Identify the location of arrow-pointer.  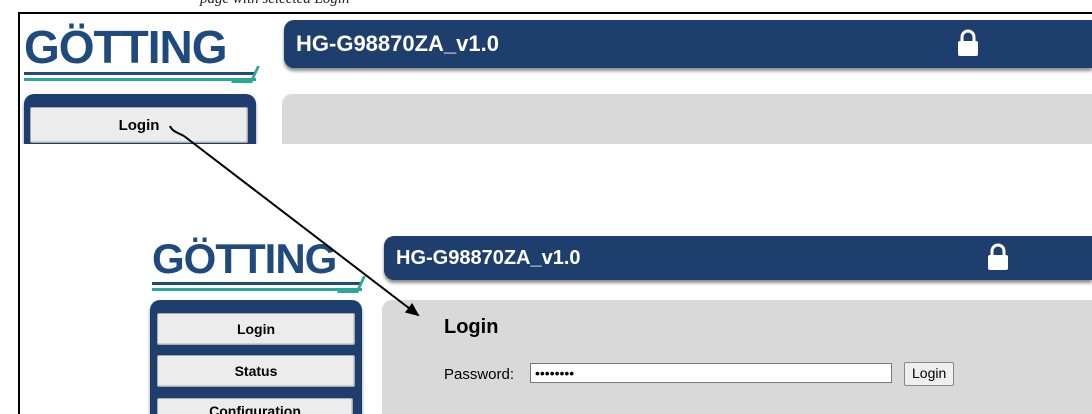
(294, 221).